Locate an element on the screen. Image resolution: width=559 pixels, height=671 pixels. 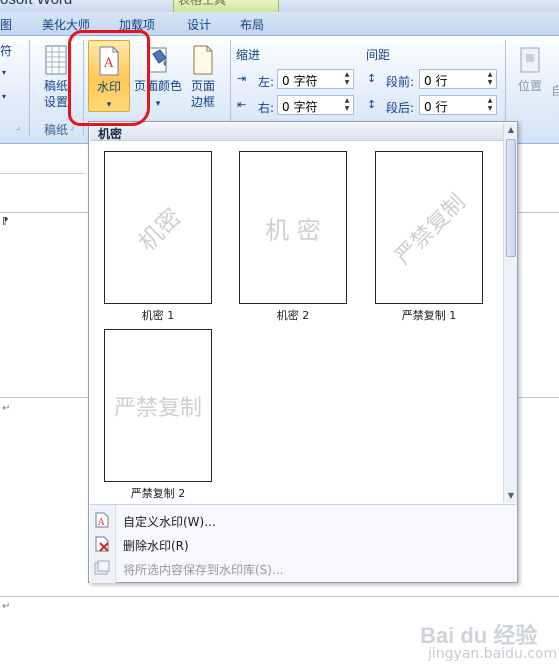
context-tab-group: 表格工具 is located at coordinates (226, 6).